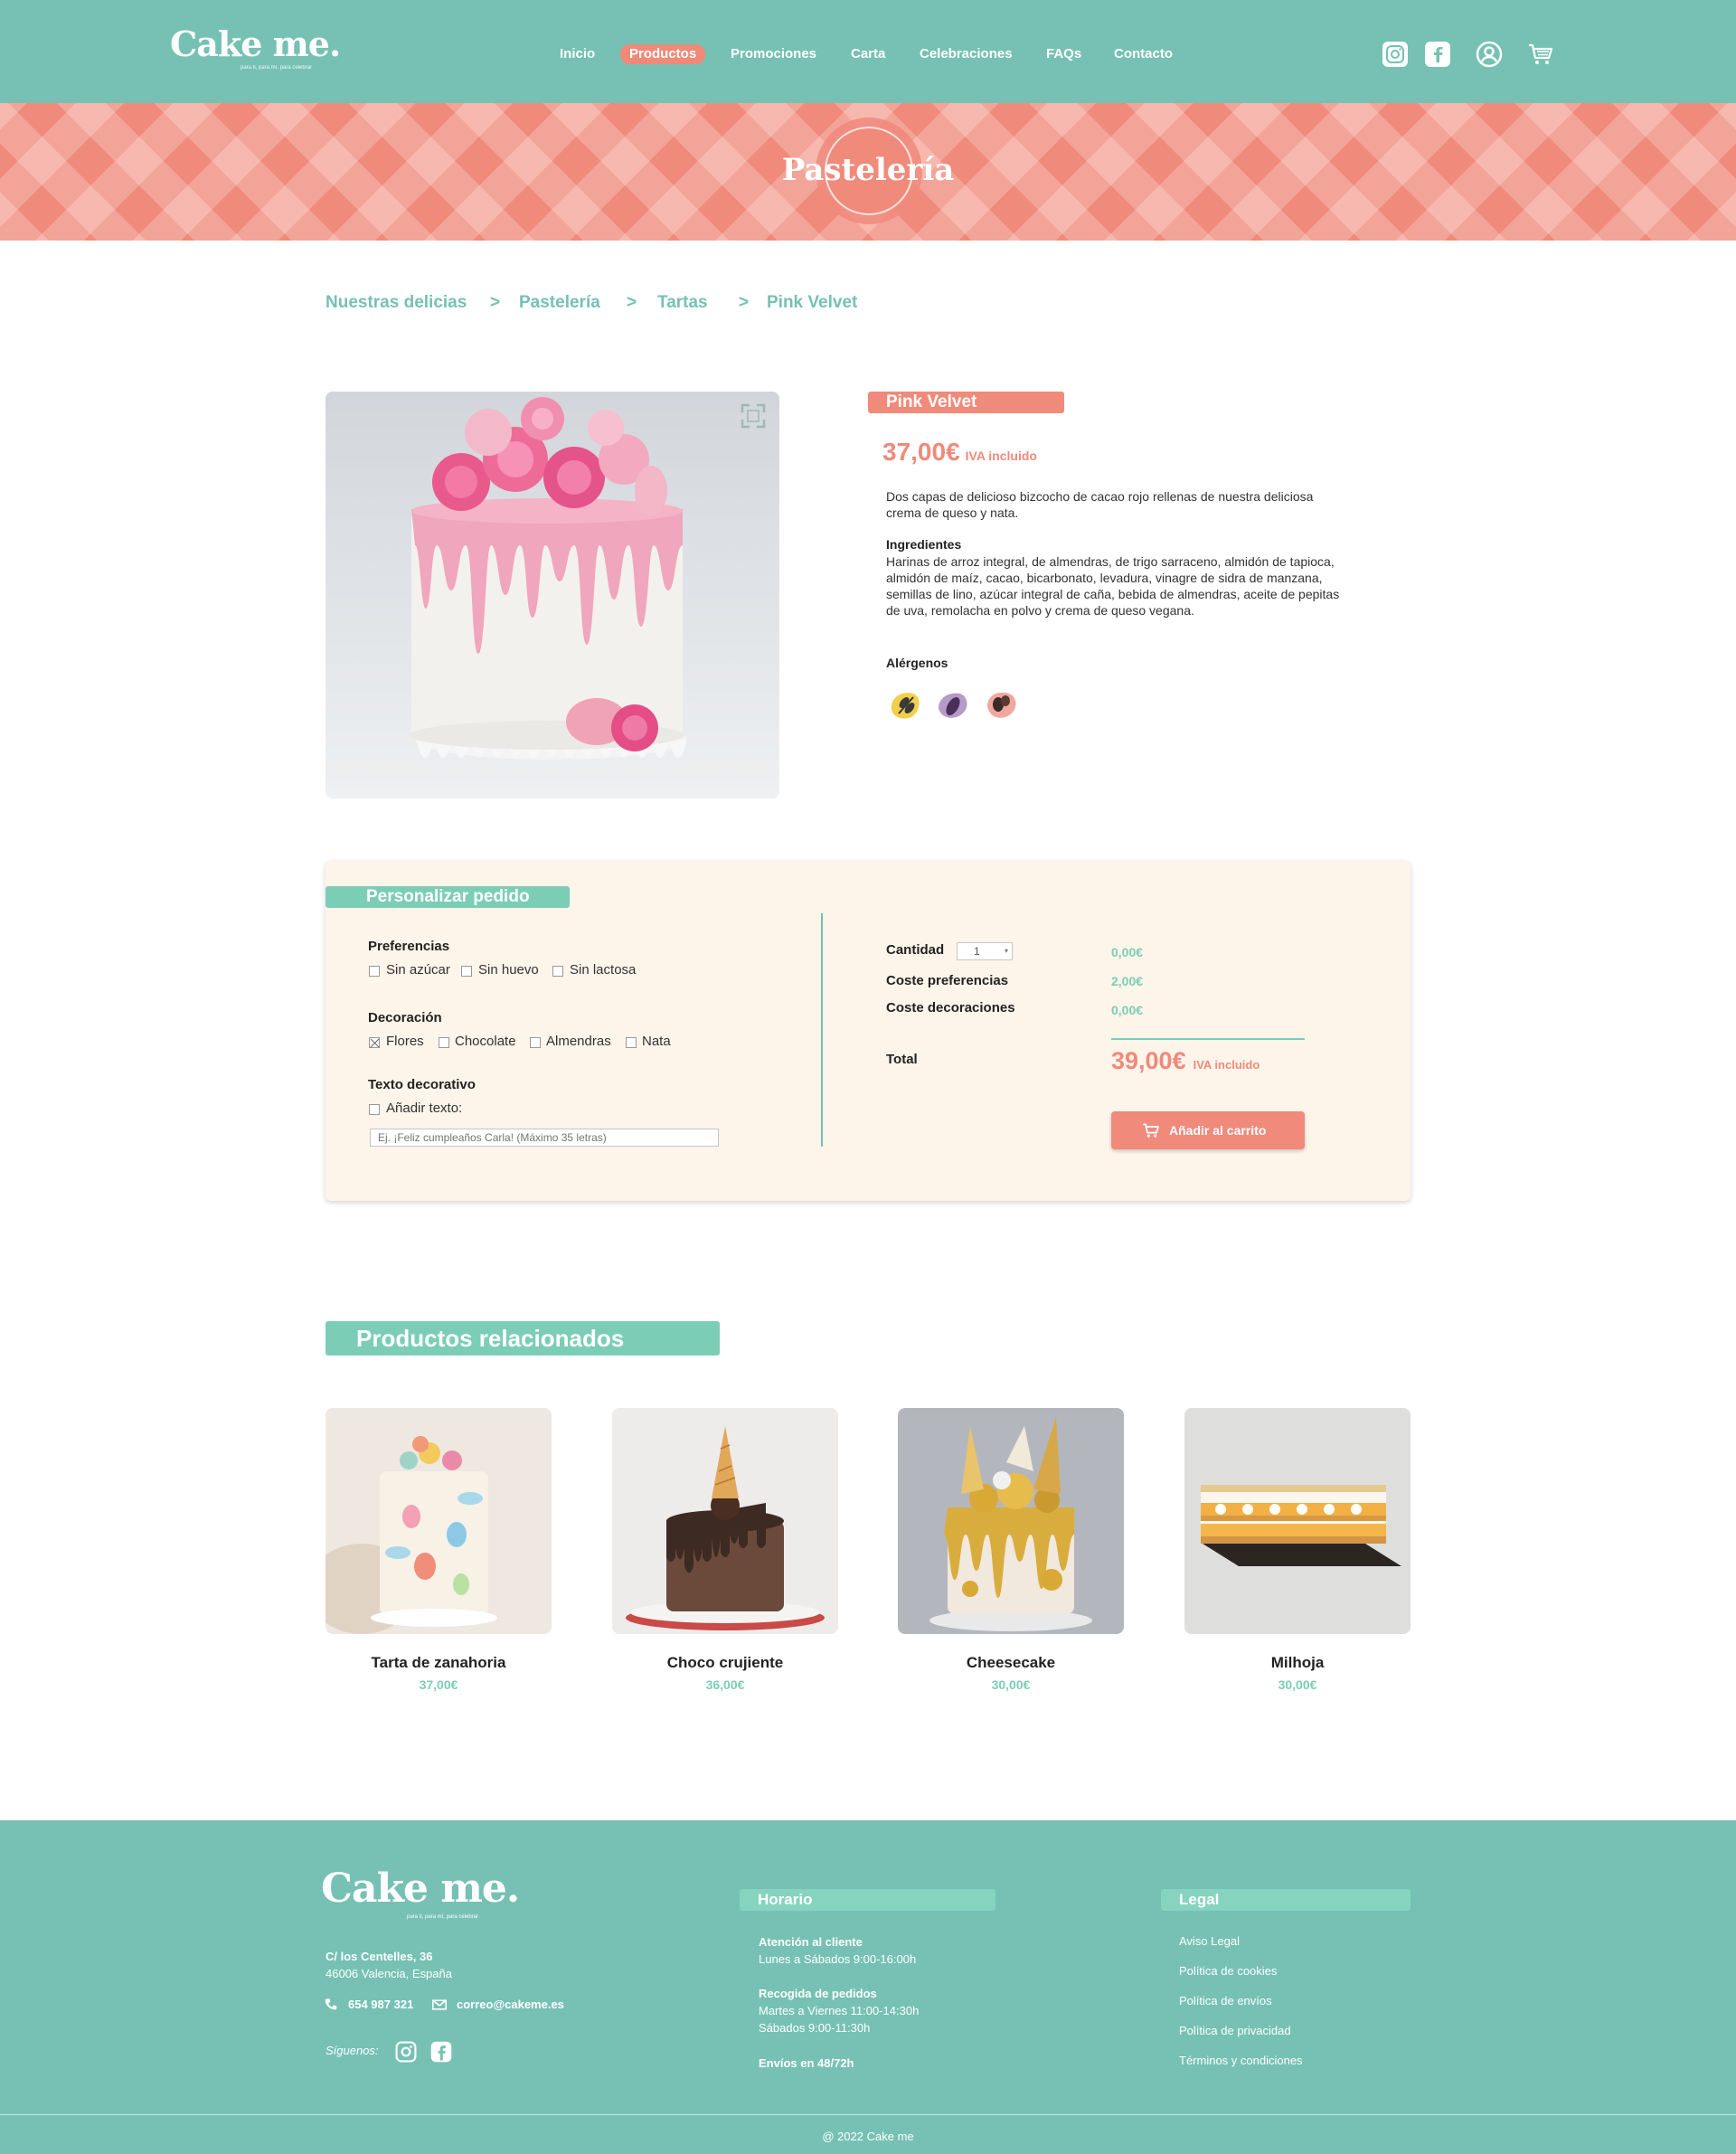 The width and height of the screenshot is (1736, 2154). What do you see at coordinates (353, 2050) in the screenshot?
I see `follow-label: Síguenos:` at bounding box center [353, 2050].